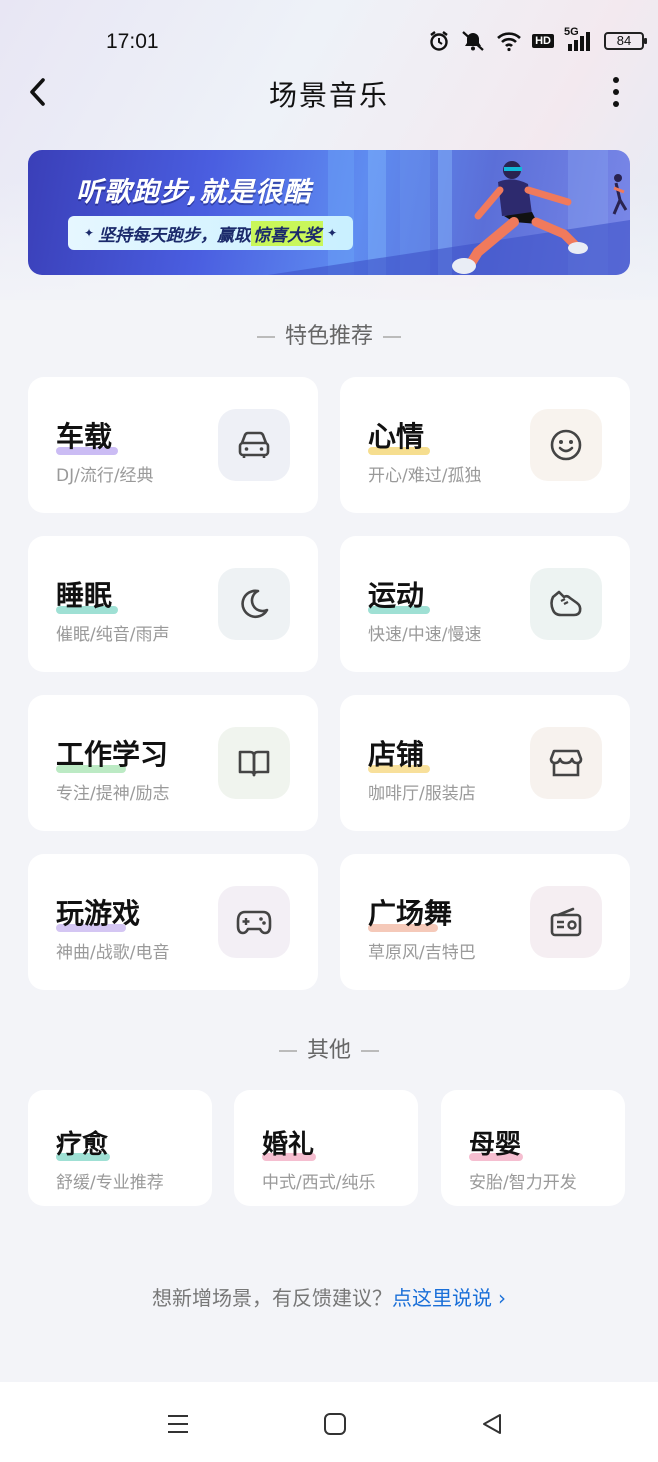 The width and height of the screenshot is (658, 1462). I want to click on card-subtitle: 咖啡厅/服装店, so click(422, 794).